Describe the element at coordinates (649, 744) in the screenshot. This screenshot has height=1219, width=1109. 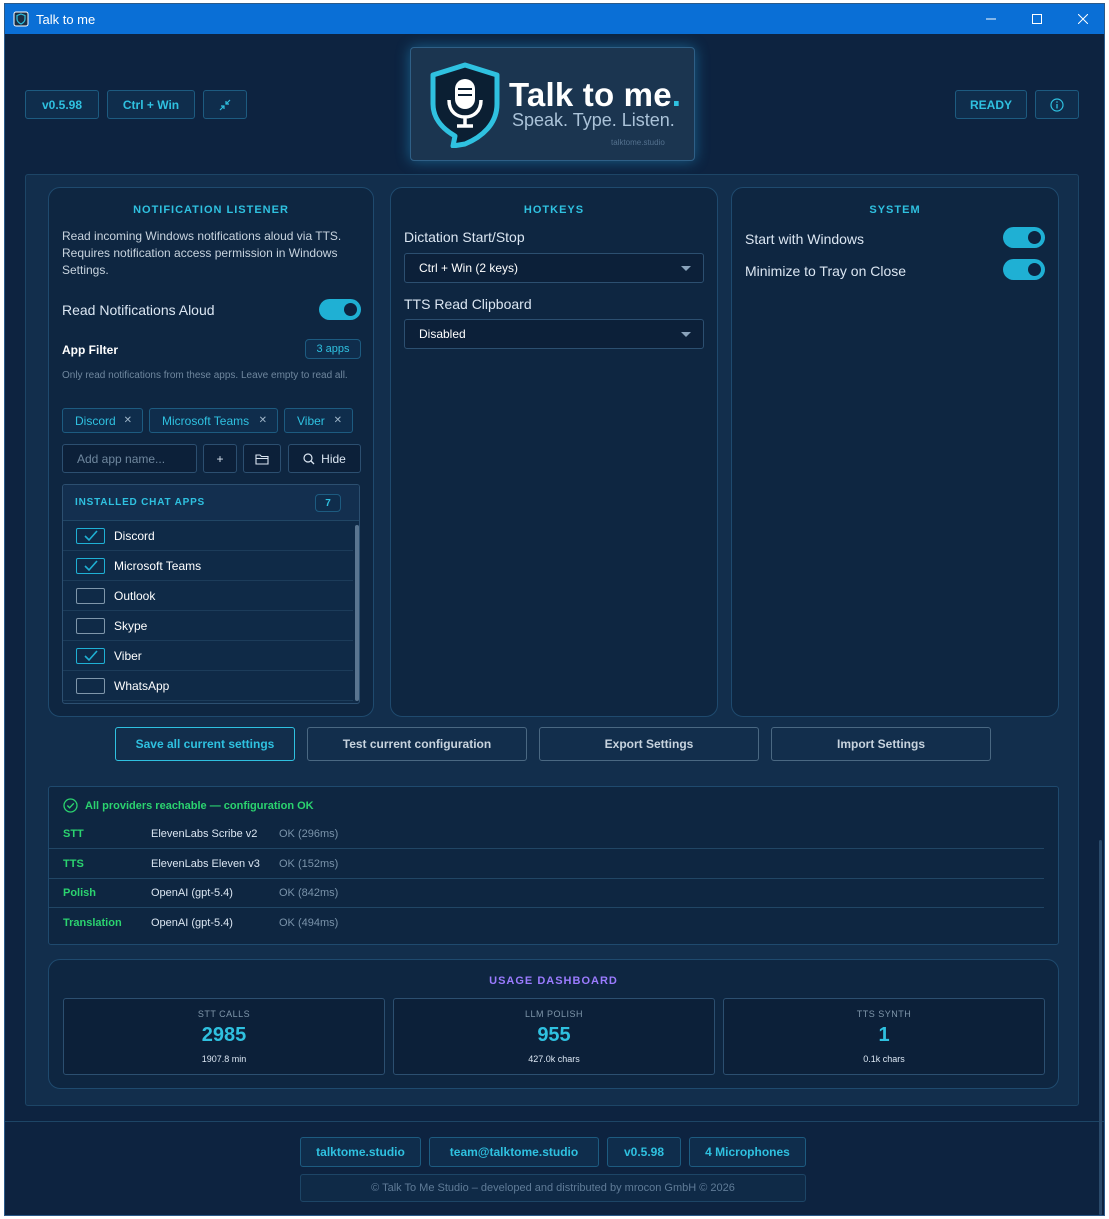
I see `export-settings-button: Export Settings` at that location.